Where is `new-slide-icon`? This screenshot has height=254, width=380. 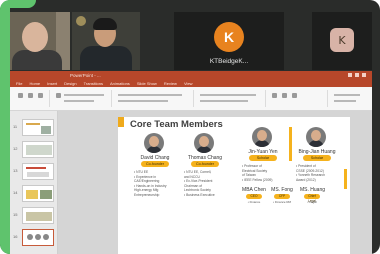
new-slide-icon is located at coordinates (58, 95).